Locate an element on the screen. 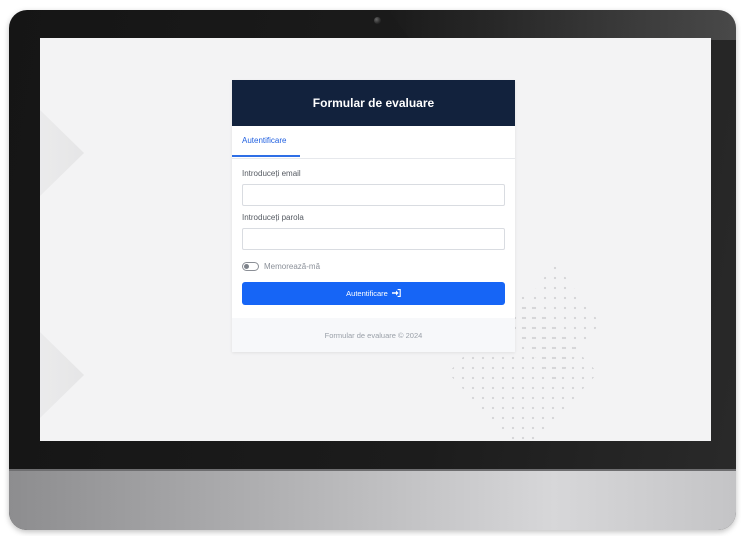  monitor-chin is located at coordinates (372, 499).